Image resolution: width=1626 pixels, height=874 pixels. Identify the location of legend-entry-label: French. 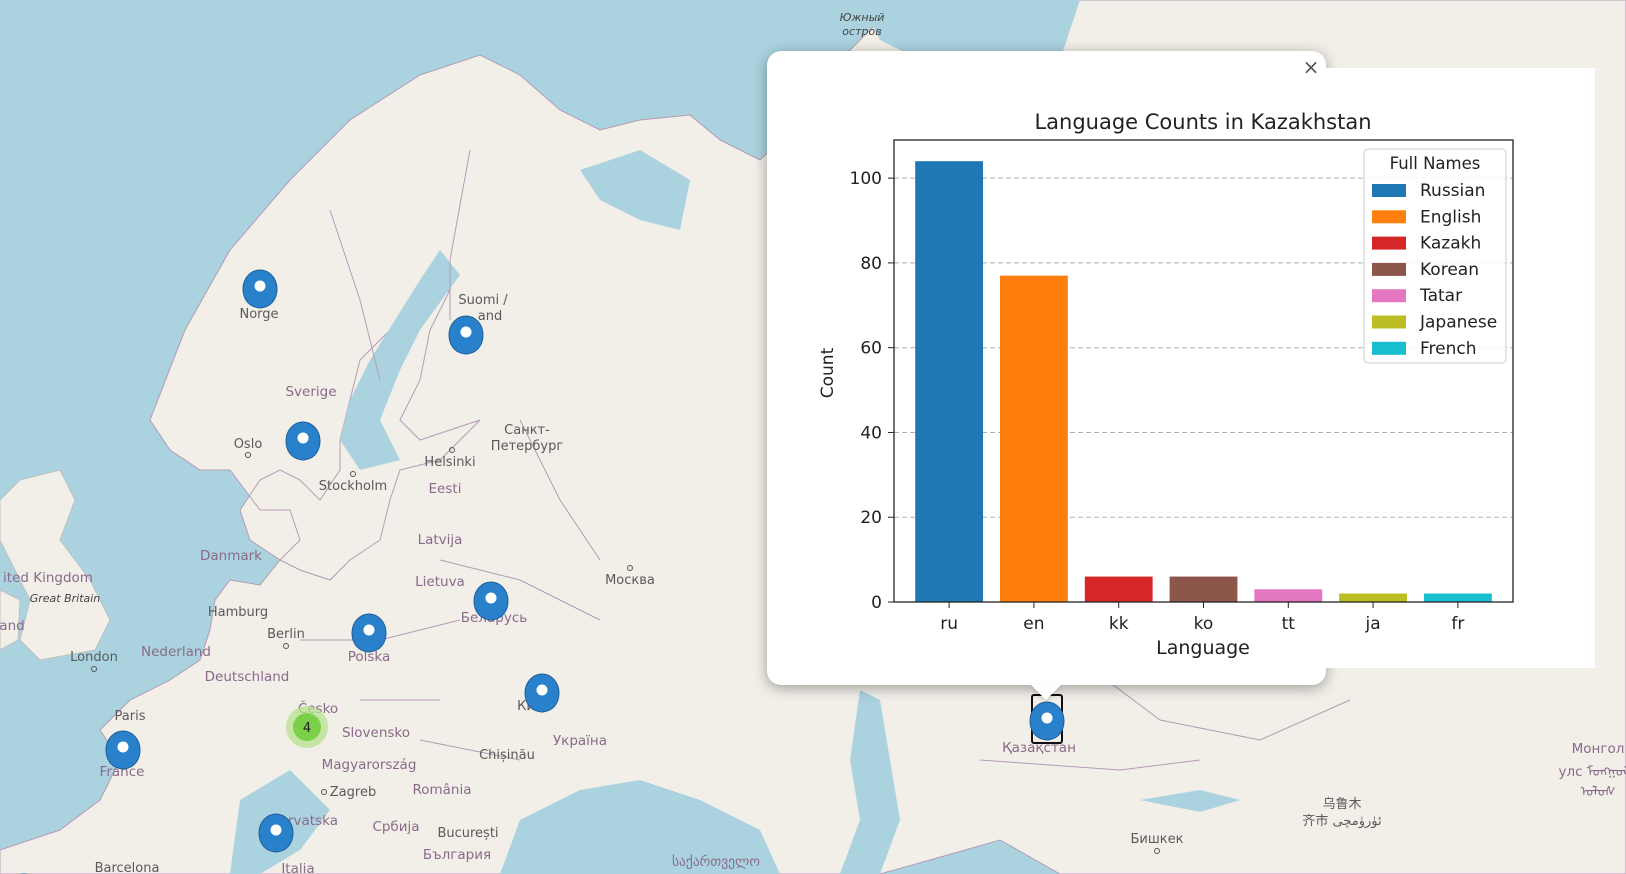
(1448, 349).